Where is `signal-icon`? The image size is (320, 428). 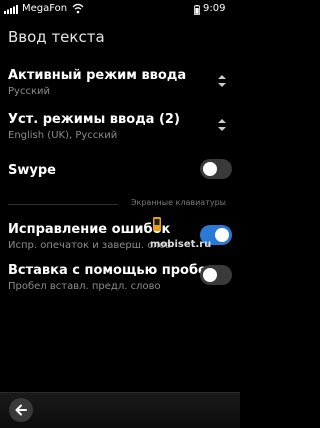
signal-icon is located at coordinates (11, 9).